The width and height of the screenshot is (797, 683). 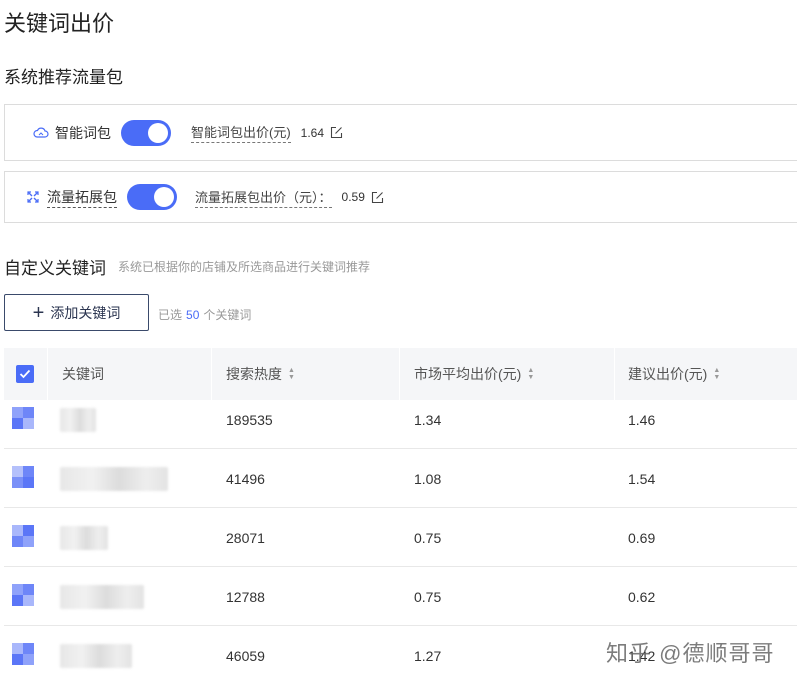 I want to click on add-keyword-button: + 添加关键词, so click(x=76, y=312).